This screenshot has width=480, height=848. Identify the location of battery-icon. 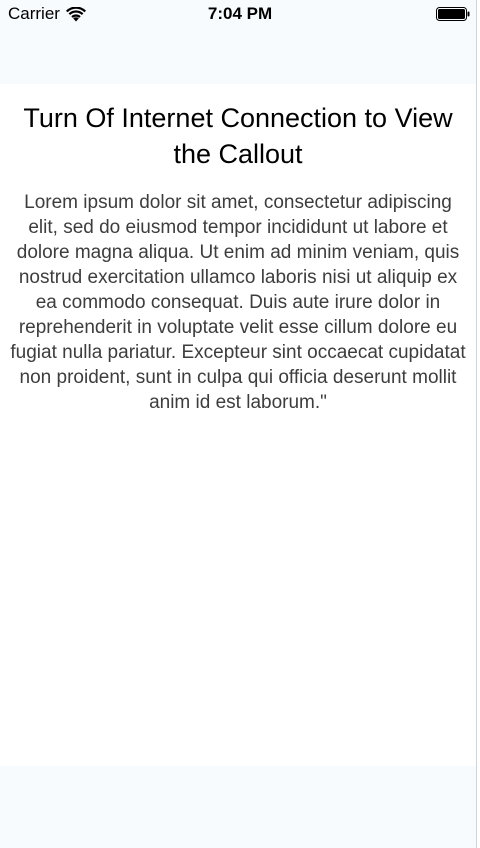
(453, 14).